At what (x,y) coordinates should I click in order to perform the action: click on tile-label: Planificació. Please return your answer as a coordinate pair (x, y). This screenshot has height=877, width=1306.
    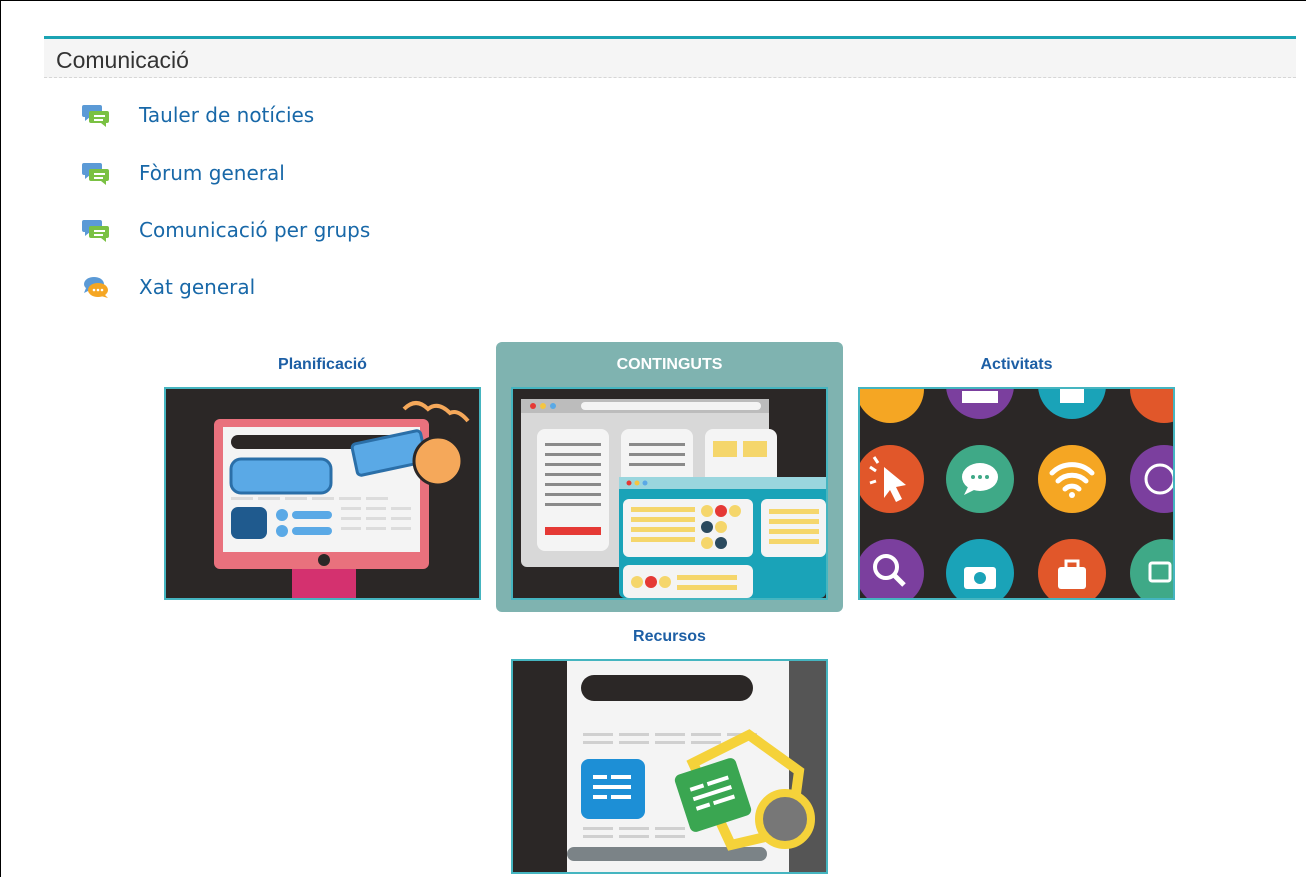
    Looking at the image, I should click on (322, 365).